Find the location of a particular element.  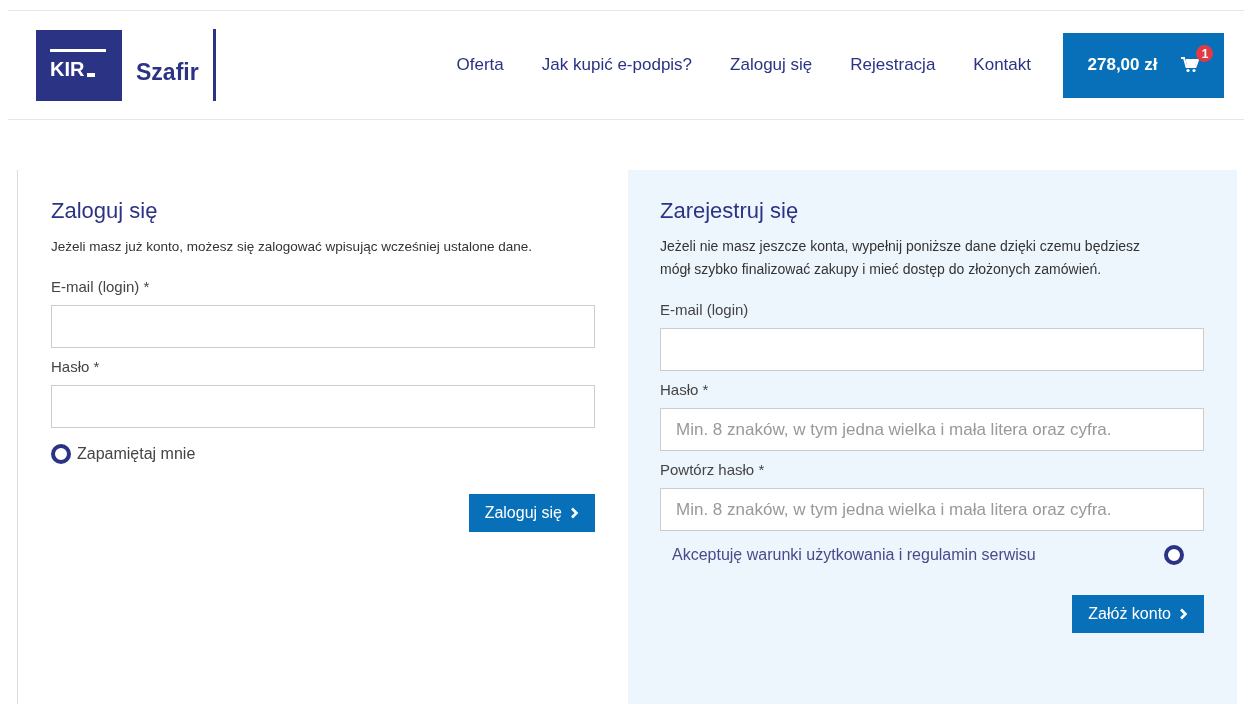

terms-checkbox is located at coordinates (1174, 555).